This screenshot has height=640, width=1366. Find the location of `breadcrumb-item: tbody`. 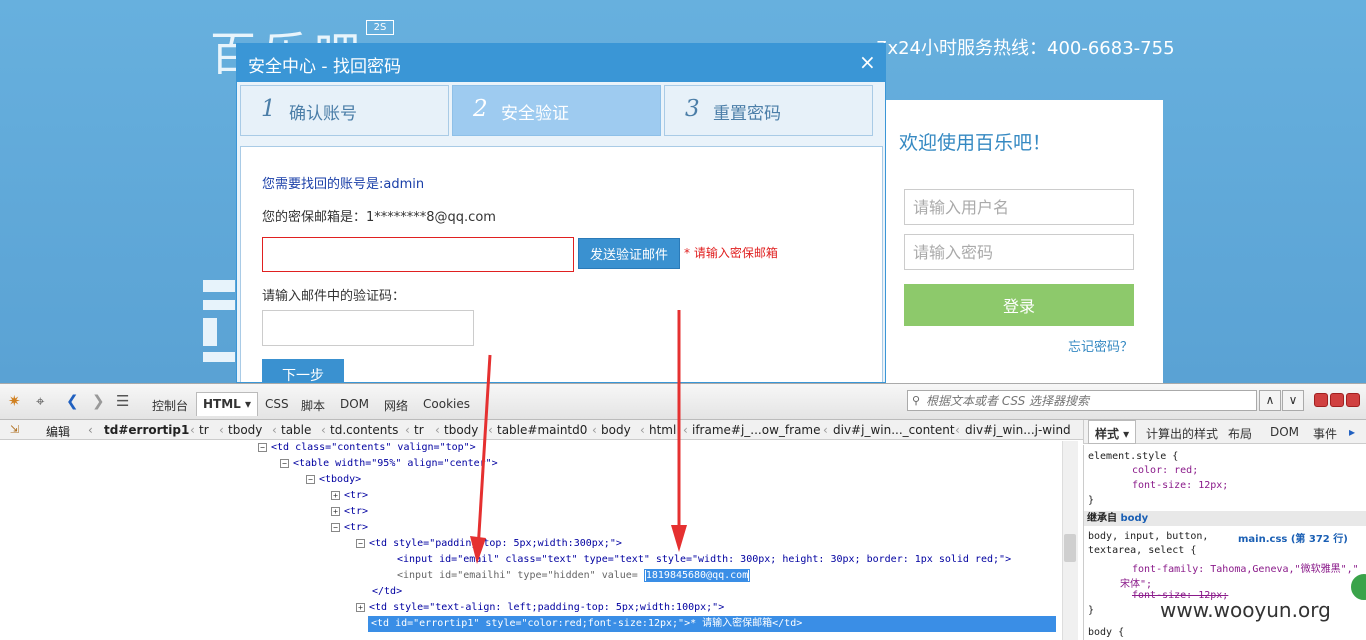

breadcrumb-item: tbody is located at coordinates (245, 430).